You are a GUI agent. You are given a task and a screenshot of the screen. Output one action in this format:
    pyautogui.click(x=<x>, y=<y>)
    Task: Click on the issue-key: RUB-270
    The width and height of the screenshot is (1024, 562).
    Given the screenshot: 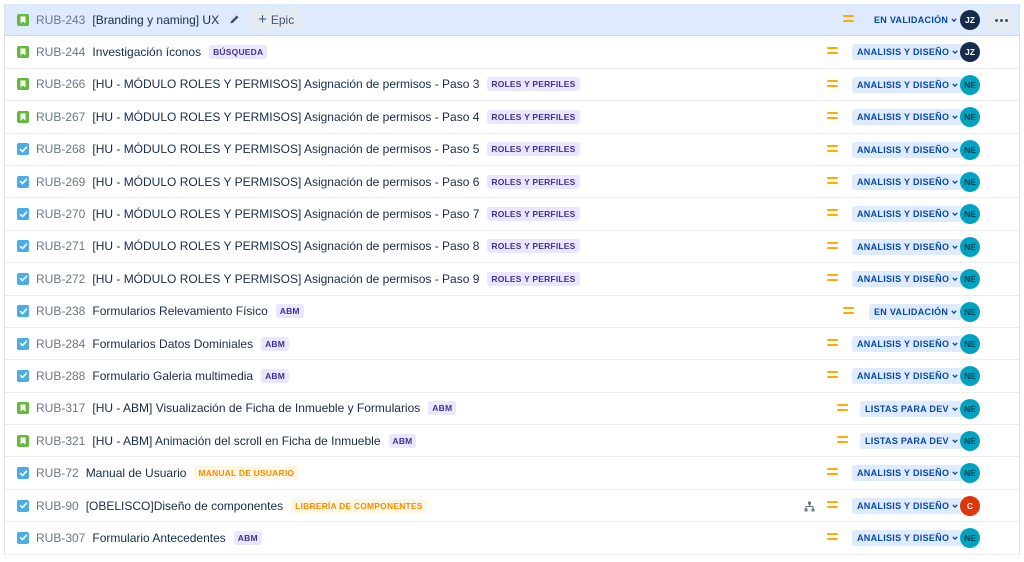 What is the action you would take?
    pyautogui.click(x=60, y=214)
    